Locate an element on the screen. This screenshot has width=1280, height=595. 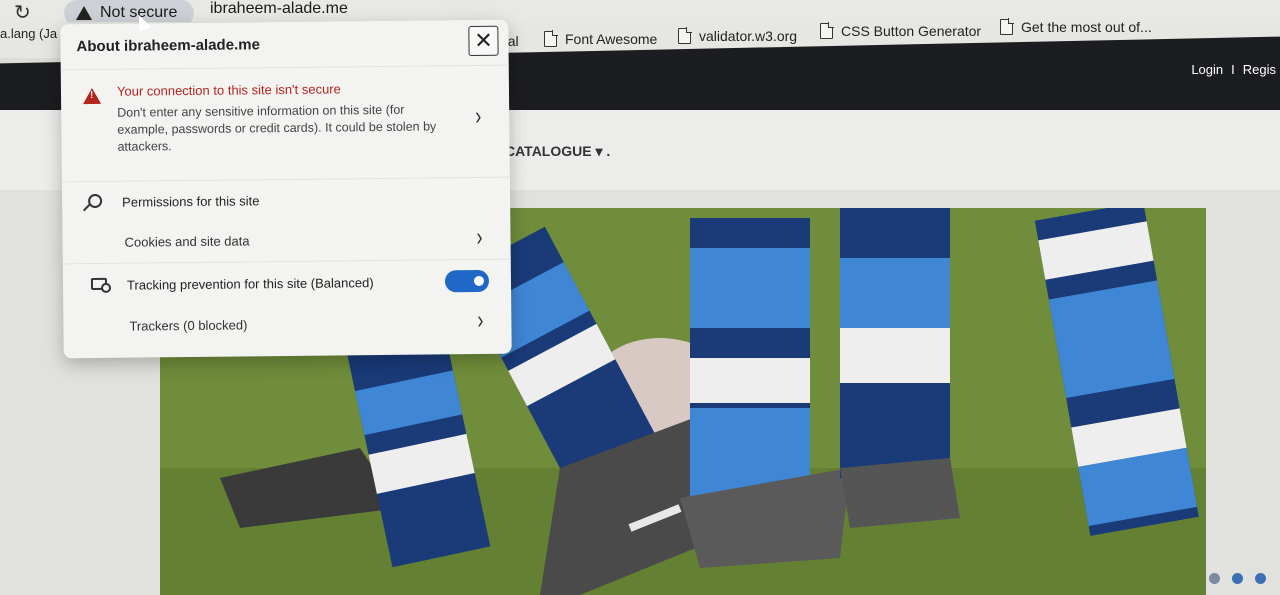
bookmark-item: validator.w3.org is located at coordinates (738, 35).